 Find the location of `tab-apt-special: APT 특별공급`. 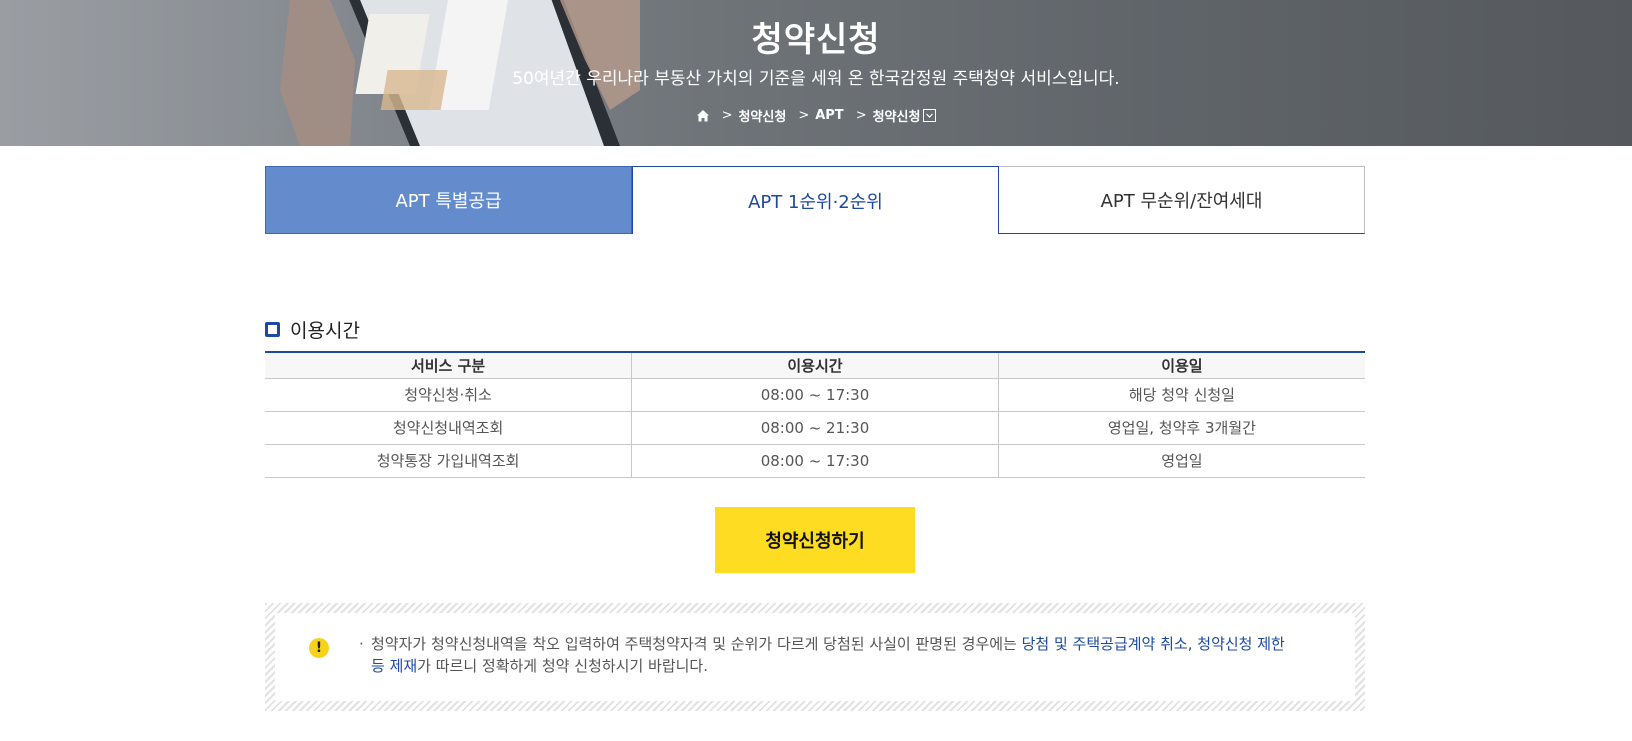

tab-apt-special: APT 특별공급 is located at coordinates (448, 200).